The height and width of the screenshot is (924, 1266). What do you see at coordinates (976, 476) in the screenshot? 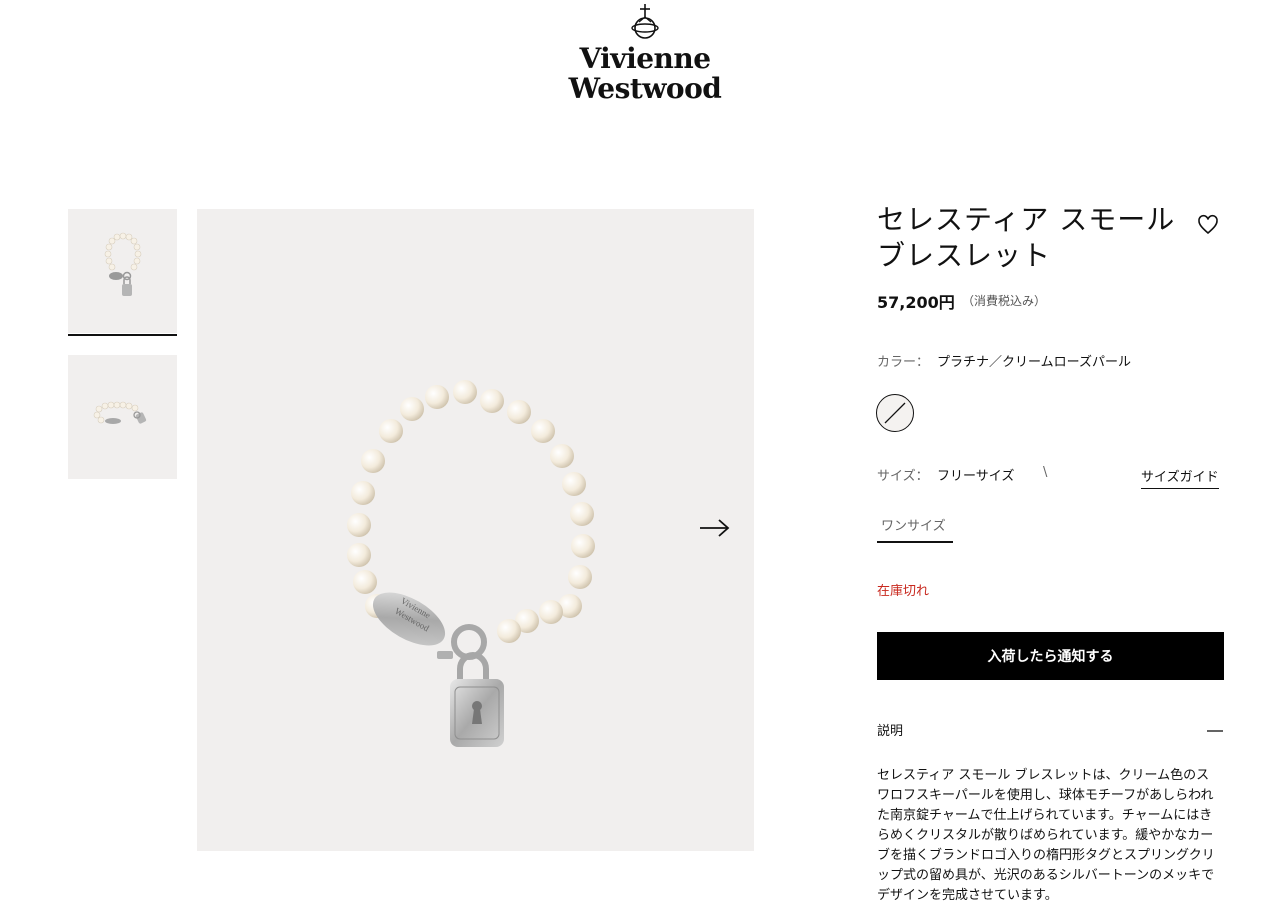
I see `size-value: フリーサイズ` at bounding box center [976, 476].